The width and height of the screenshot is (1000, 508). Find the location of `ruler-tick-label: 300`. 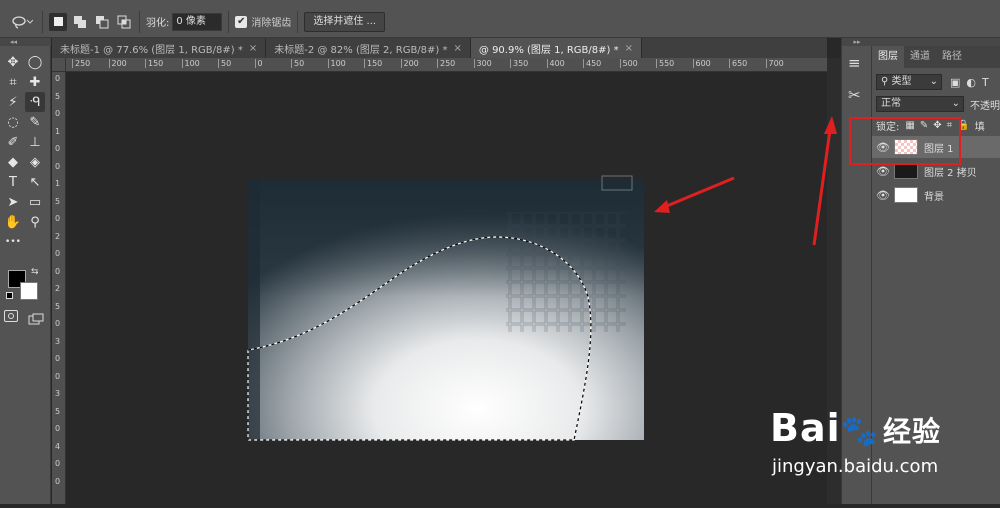

ruler-tick-label: 300 is located at coordinates (482, 63).